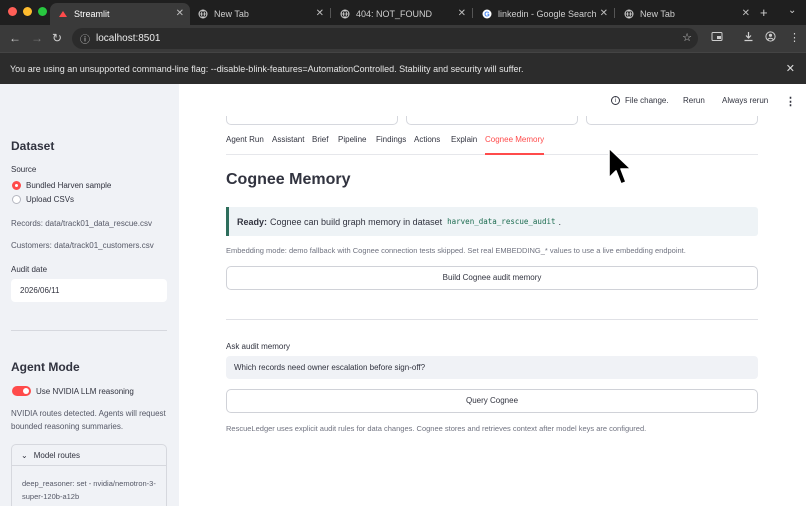 This screenshot has width=806, height=506. What do you see at coordinates (15, 38) in the screenshot?
I see `back-arrow-icon: ←` at bounding box center [15, 38].